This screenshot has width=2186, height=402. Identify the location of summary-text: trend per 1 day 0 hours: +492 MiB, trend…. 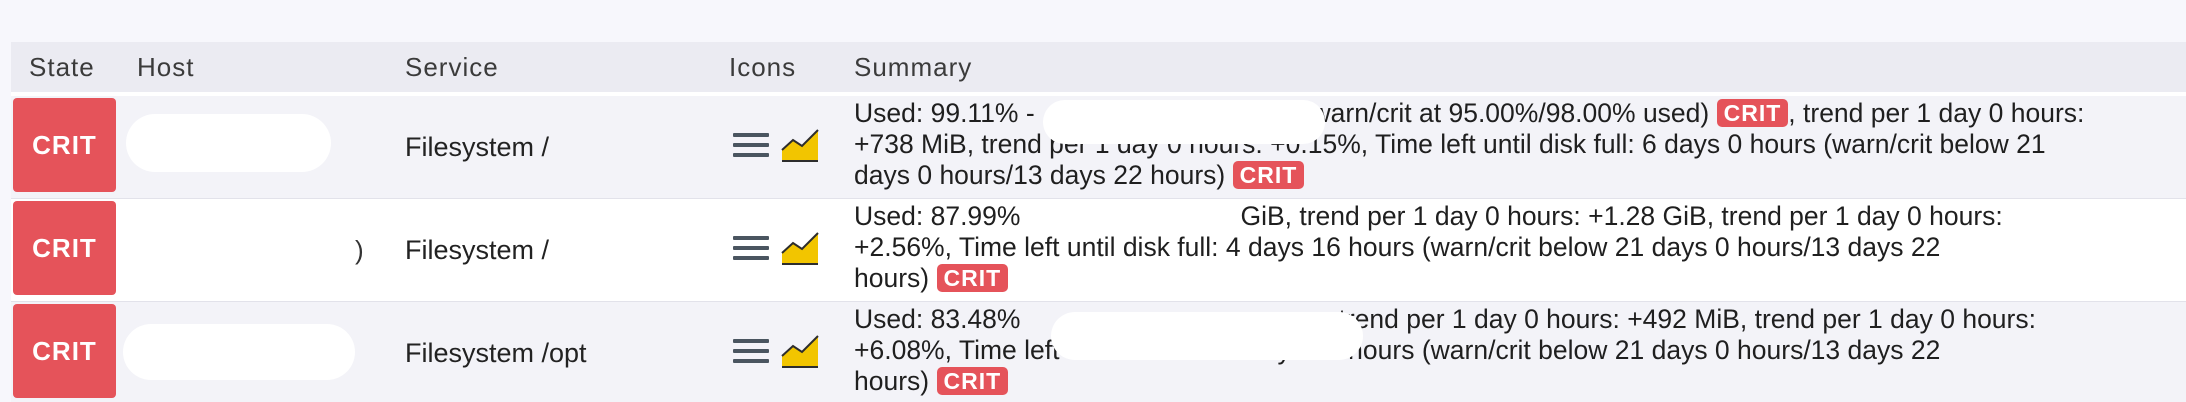
(1687, 319).